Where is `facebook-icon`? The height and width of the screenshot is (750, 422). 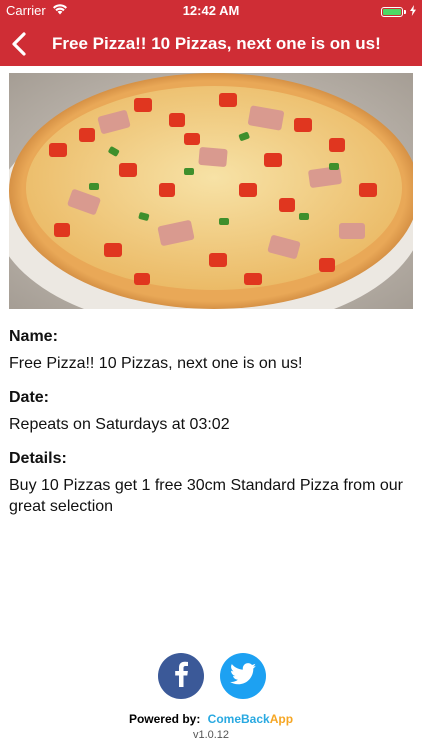
facebook-icon is located at coordinates (181, 676).